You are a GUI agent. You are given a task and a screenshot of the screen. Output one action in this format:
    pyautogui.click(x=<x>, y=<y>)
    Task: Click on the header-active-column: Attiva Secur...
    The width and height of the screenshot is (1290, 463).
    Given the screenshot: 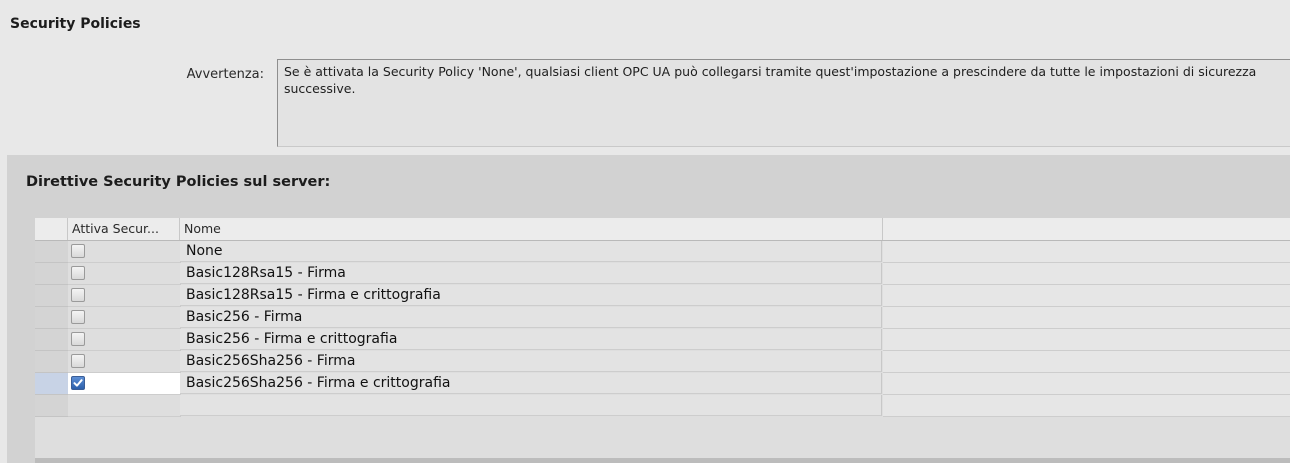 What is the action you would take?
    pyautogui.click(x=124, y=229)
    